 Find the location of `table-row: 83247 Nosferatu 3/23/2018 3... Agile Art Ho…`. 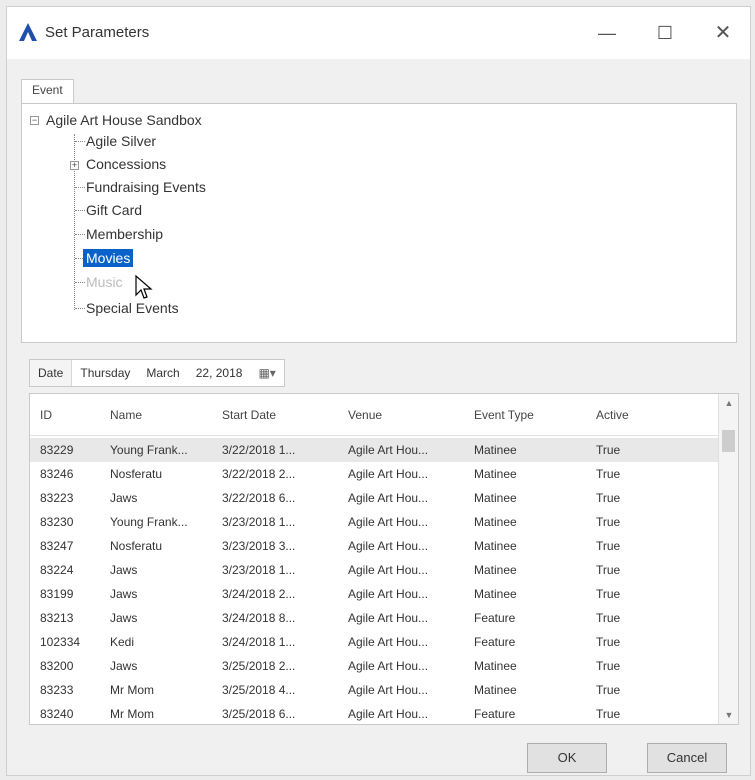

table-row: 83247 Nosferatu 3/23/2018 3... Agile Art Ho… is located at coordinates (375, 546).